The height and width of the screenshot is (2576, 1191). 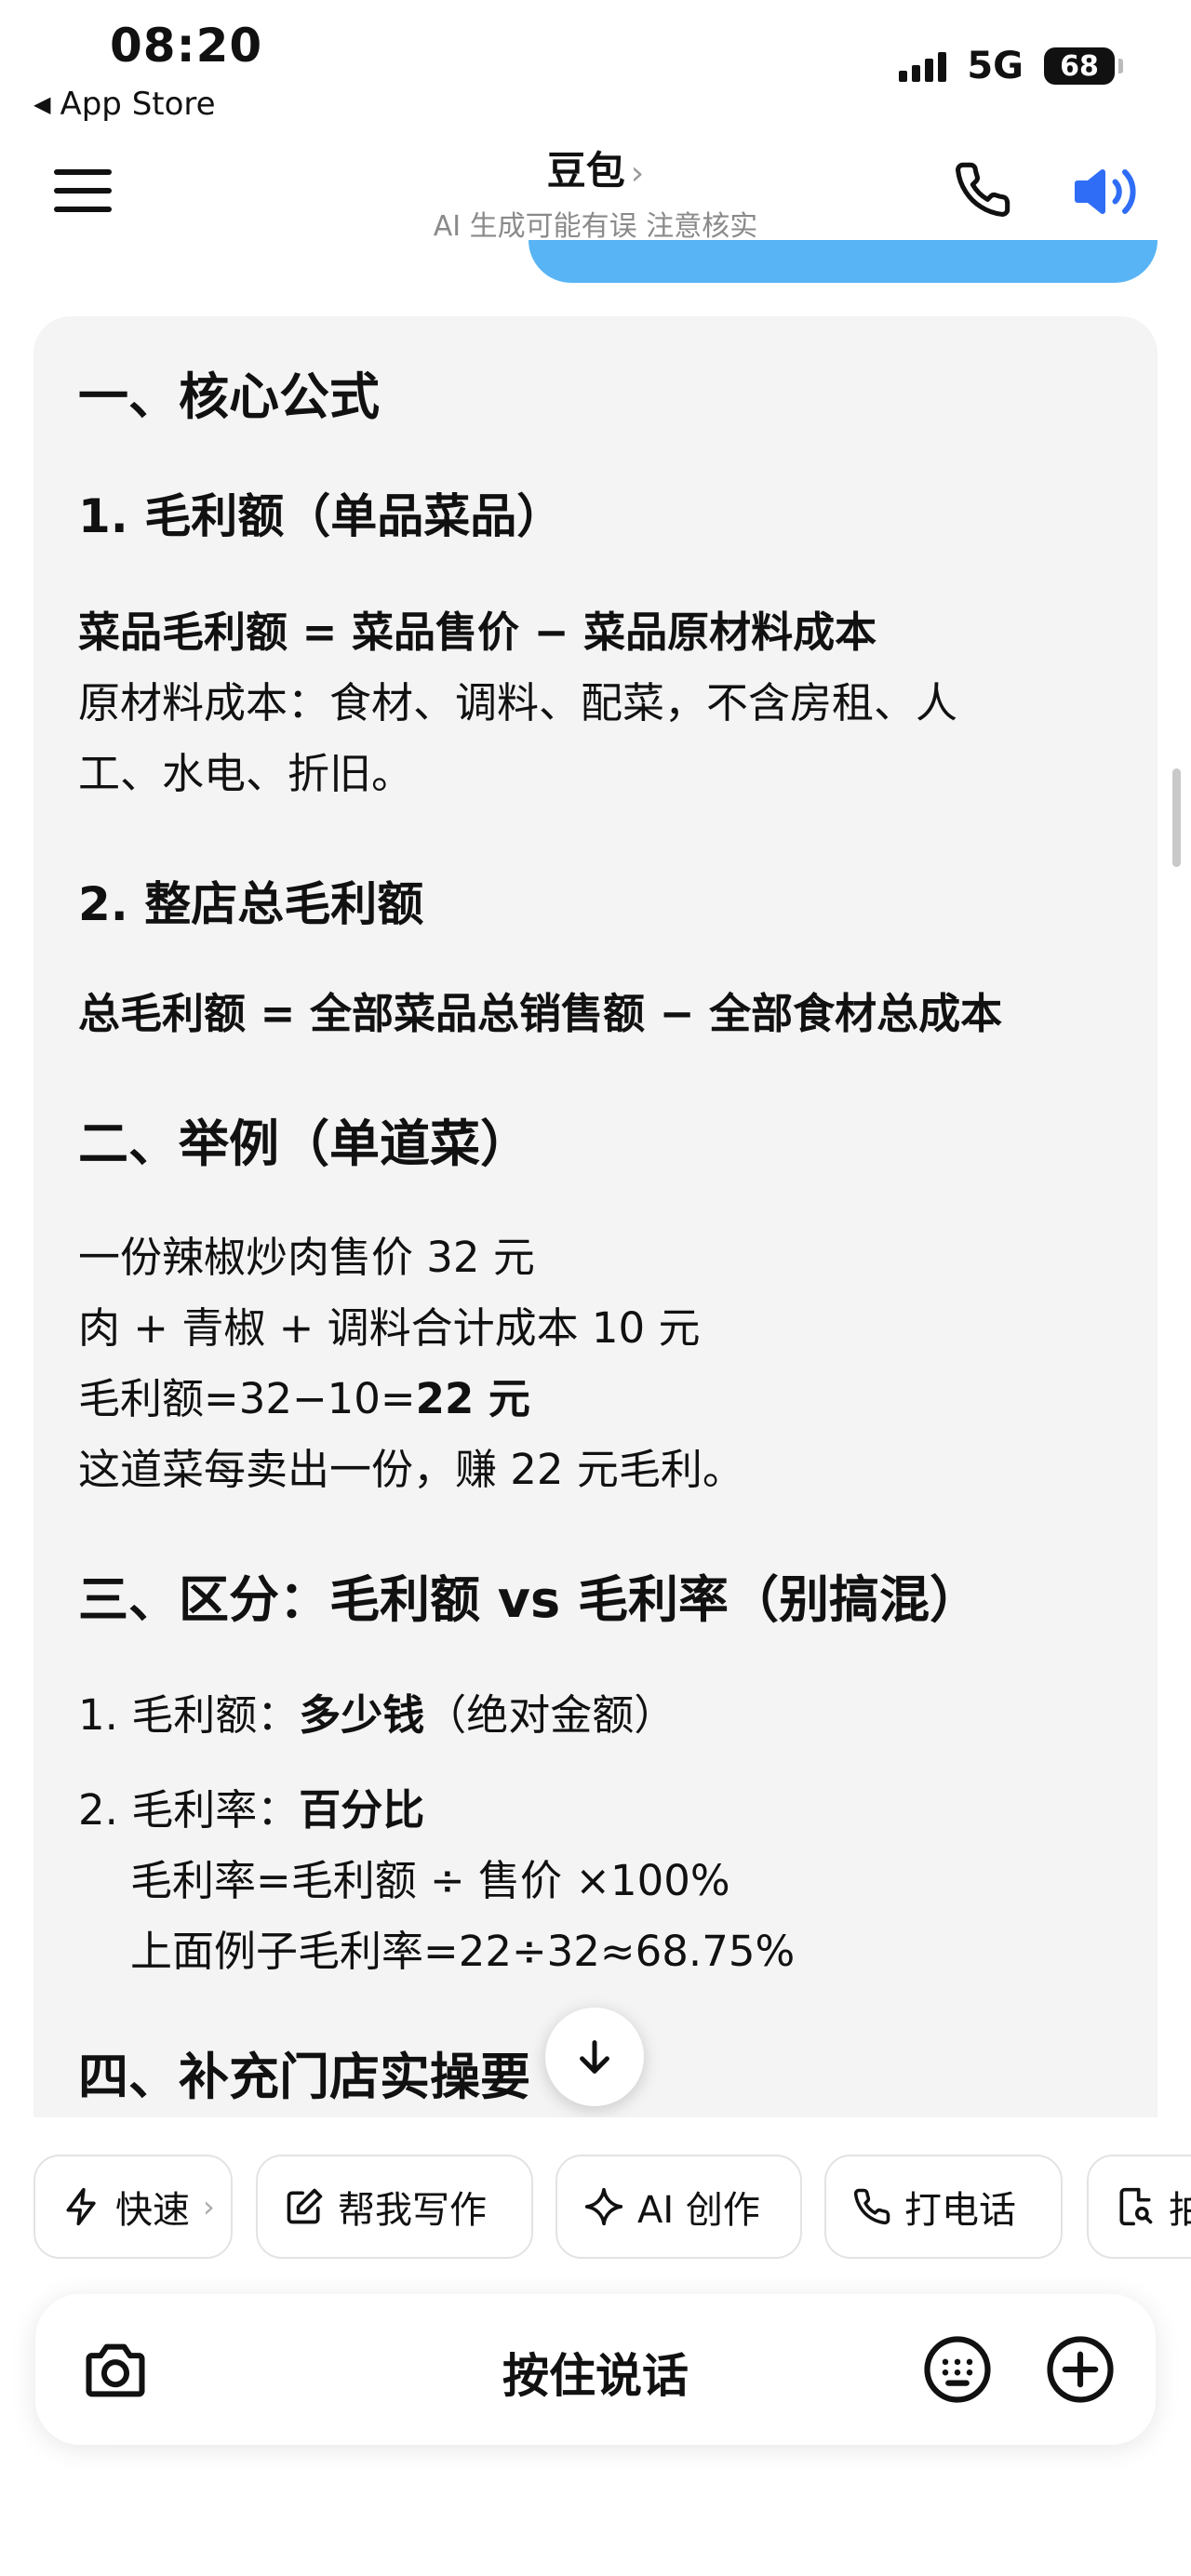 I want to click on list-item: 1. 毛利额：多少钱（绝对金额）, so click(x=377, y=1715).